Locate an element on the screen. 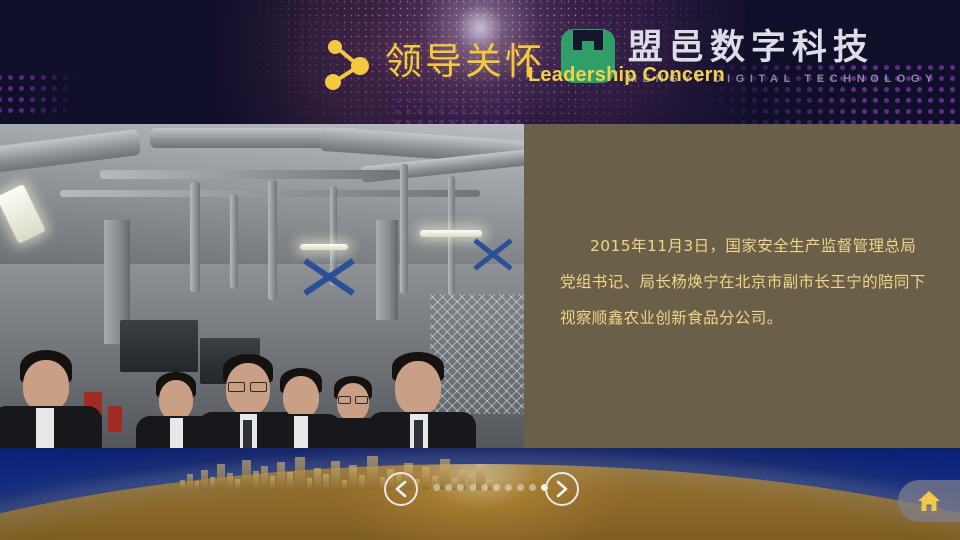 Image resolution: width=960 pixels, height=540 pixels. photo-mesh-fence is located at coordinates (477, 354).